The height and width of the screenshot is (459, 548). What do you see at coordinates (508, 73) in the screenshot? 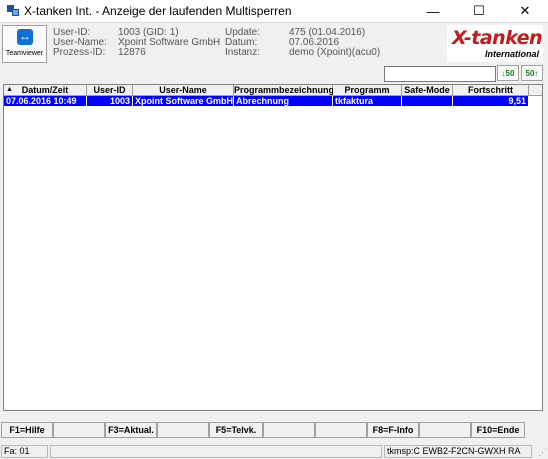
I see `scroll-down-50-button: ↓50` at bounding box center [508, 73].